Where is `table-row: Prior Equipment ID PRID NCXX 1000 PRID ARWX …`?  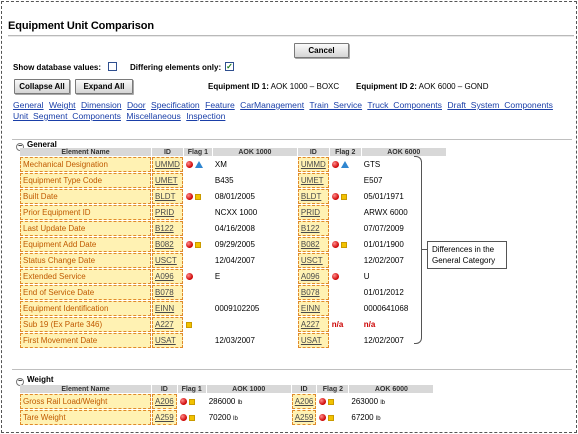 table-row: Prior Equipment ID PRID NCXX 1000 PRID ARWX … is located at coordinates (233, 212).